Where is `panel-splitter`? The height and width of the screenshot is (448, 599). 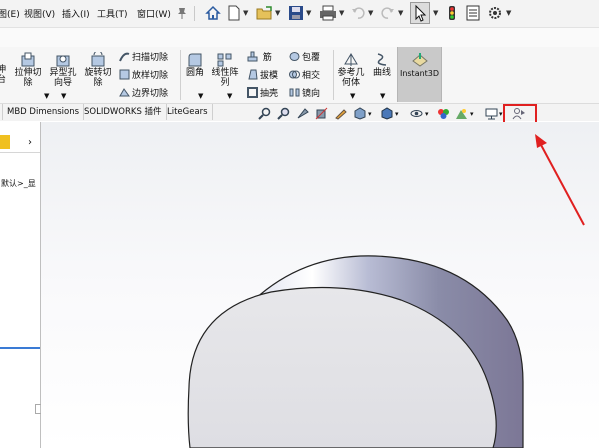
panel-splitter is located at coordinates (20, 348).